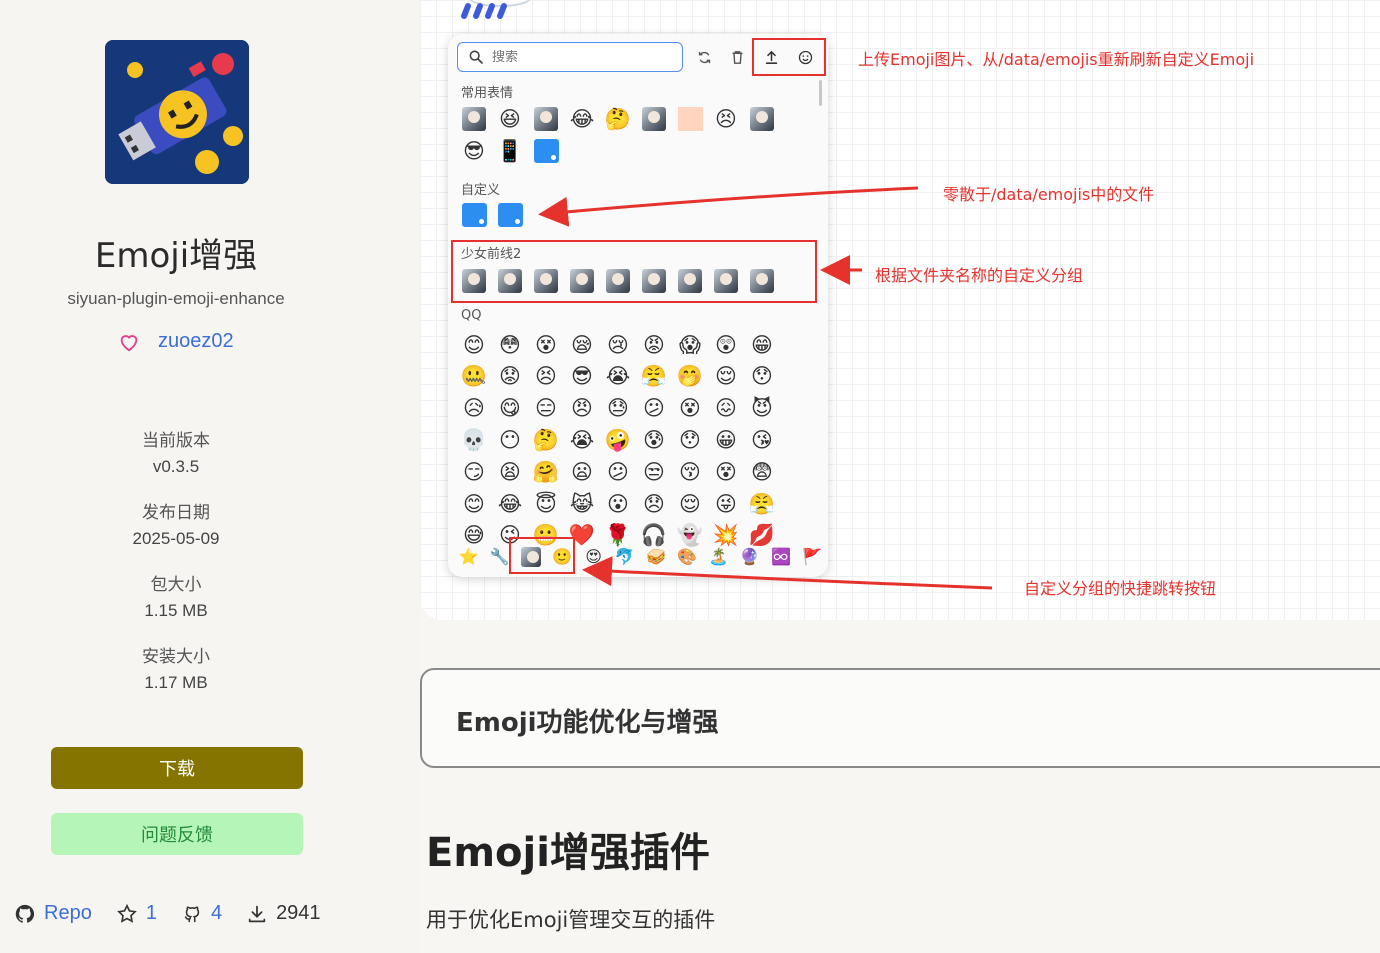 This screenshot has width=1380, height=953. Describe the element at coordinates (654, 440) in the screenshot. I see `qq-emoji: 😰` at that location.